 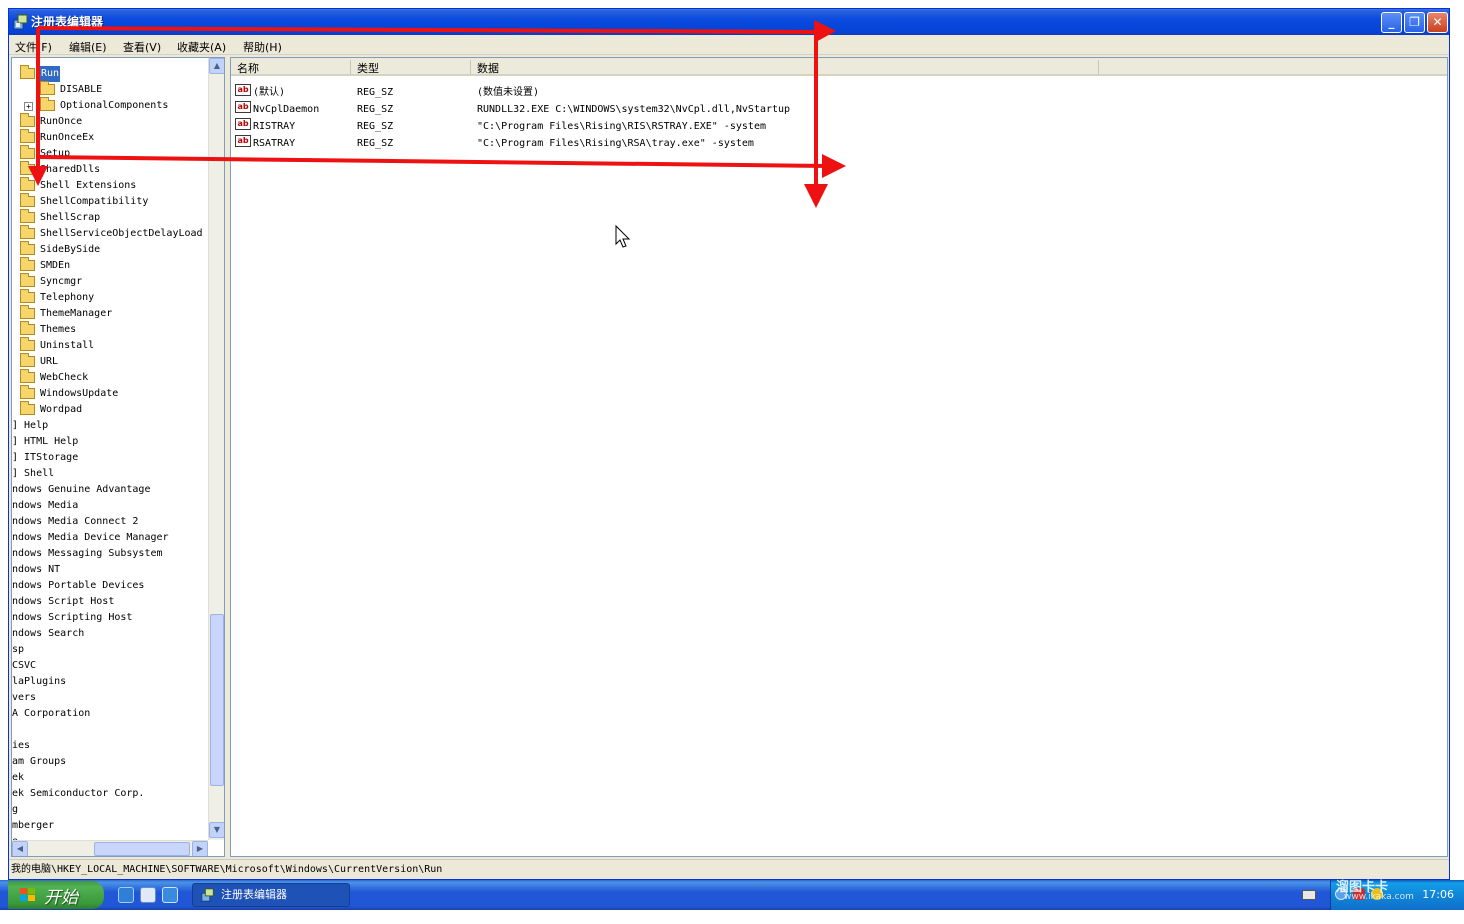 What do you see at coordinates (79, 393) in the screenshot?
I see `tree-item-label: WindowsUpdate` at bounding box center [79, 393].